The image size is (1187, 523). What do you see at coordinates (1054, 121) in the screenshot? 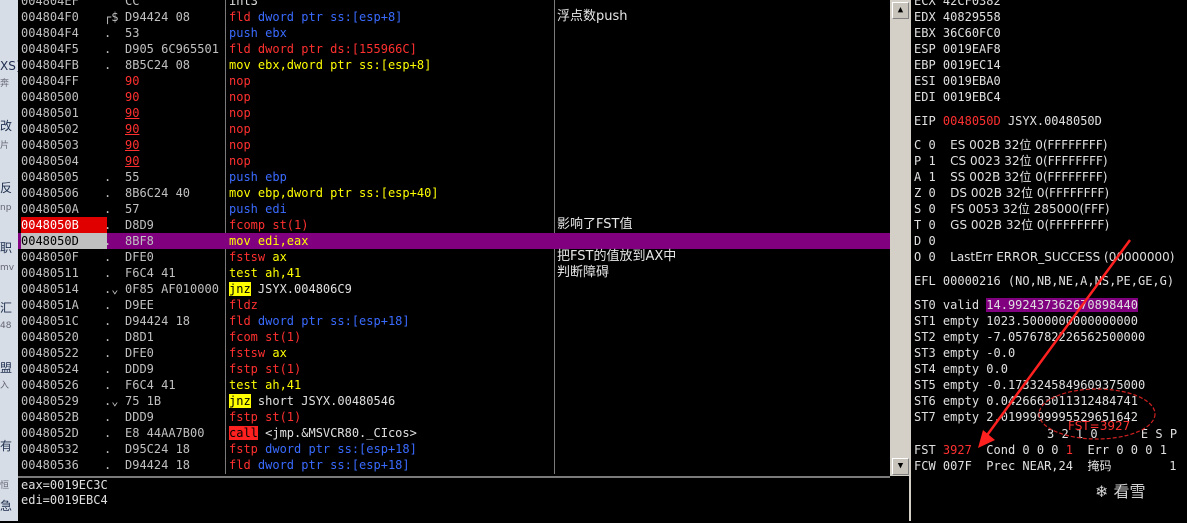
I see `register-comment: JSYX.0048050D` at bounding box center [1054, 121].